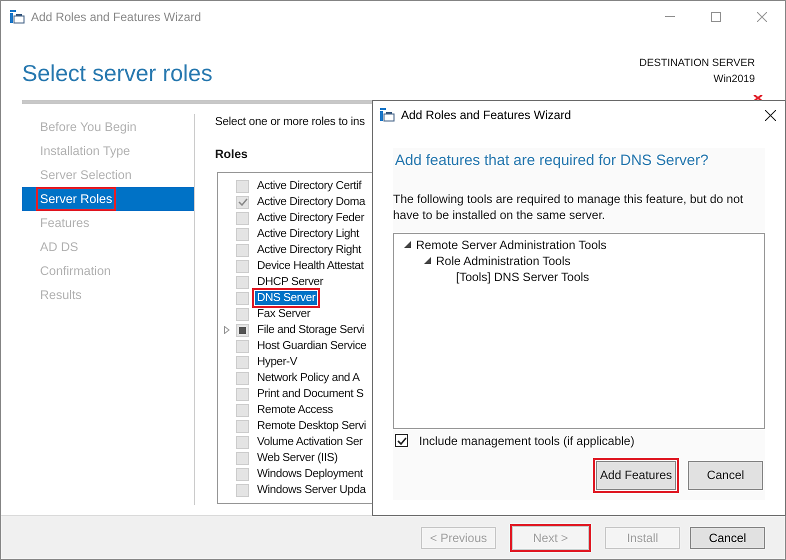  I want to click on instruction-text: Select one or more roles to ins, so click(290, 122).